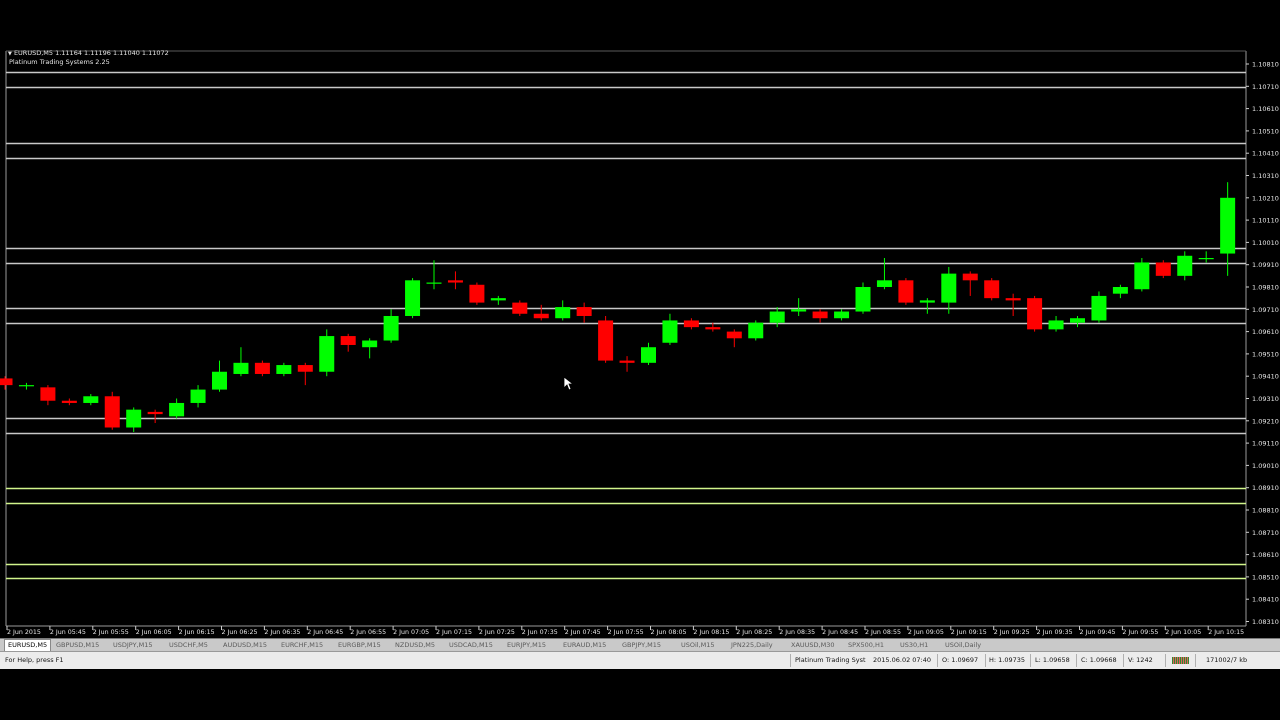 The height and width of the screenshot is (720, 1280). What do you see at coordinates (698, 645) in the screenshot?
I see `chart-tab: USOil,M15` at bounding box center [698, 645].